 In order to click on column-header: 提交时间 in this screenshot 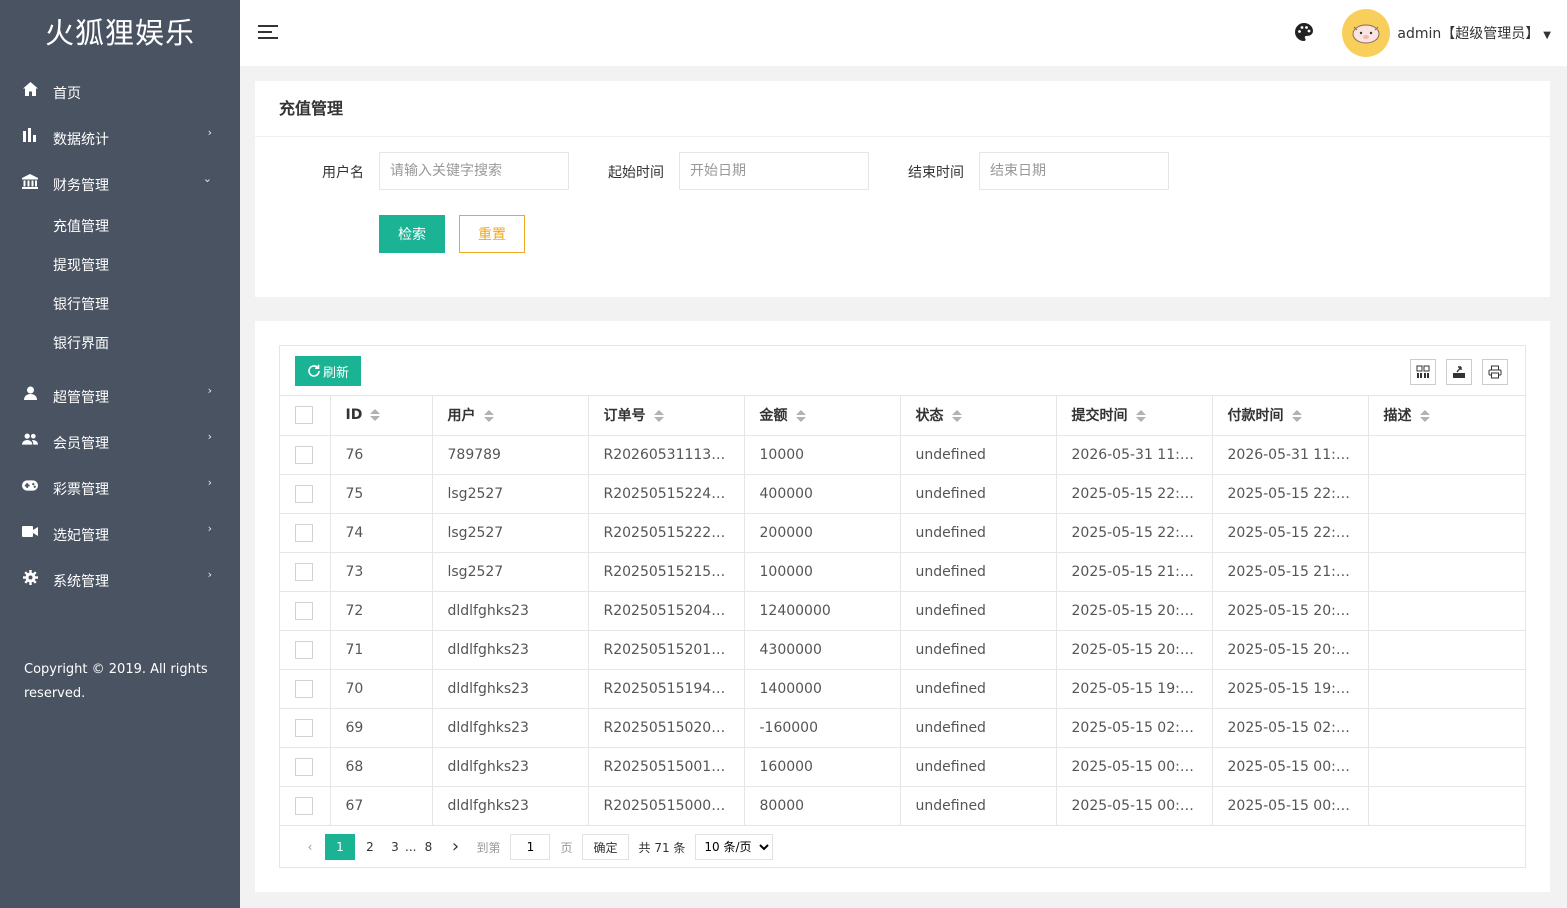, I will do `click(1134, 416)`.